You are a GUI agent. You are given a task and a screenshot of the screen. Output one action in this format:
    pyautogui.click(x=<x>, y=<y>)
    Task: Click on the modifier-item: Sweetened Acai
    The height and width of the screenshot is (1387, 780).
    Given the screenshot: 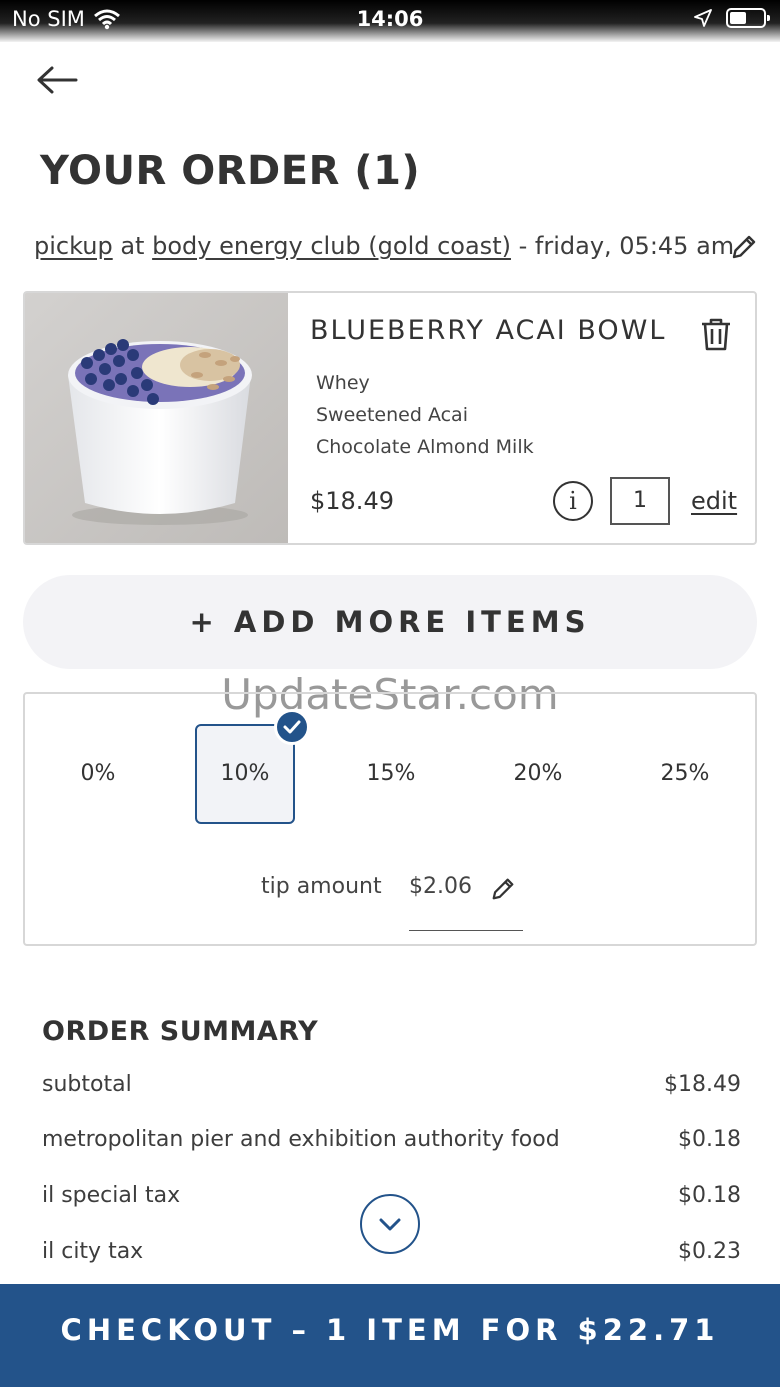 What is the action you would take?
    pyautogui.click(x=392, y=415)
    